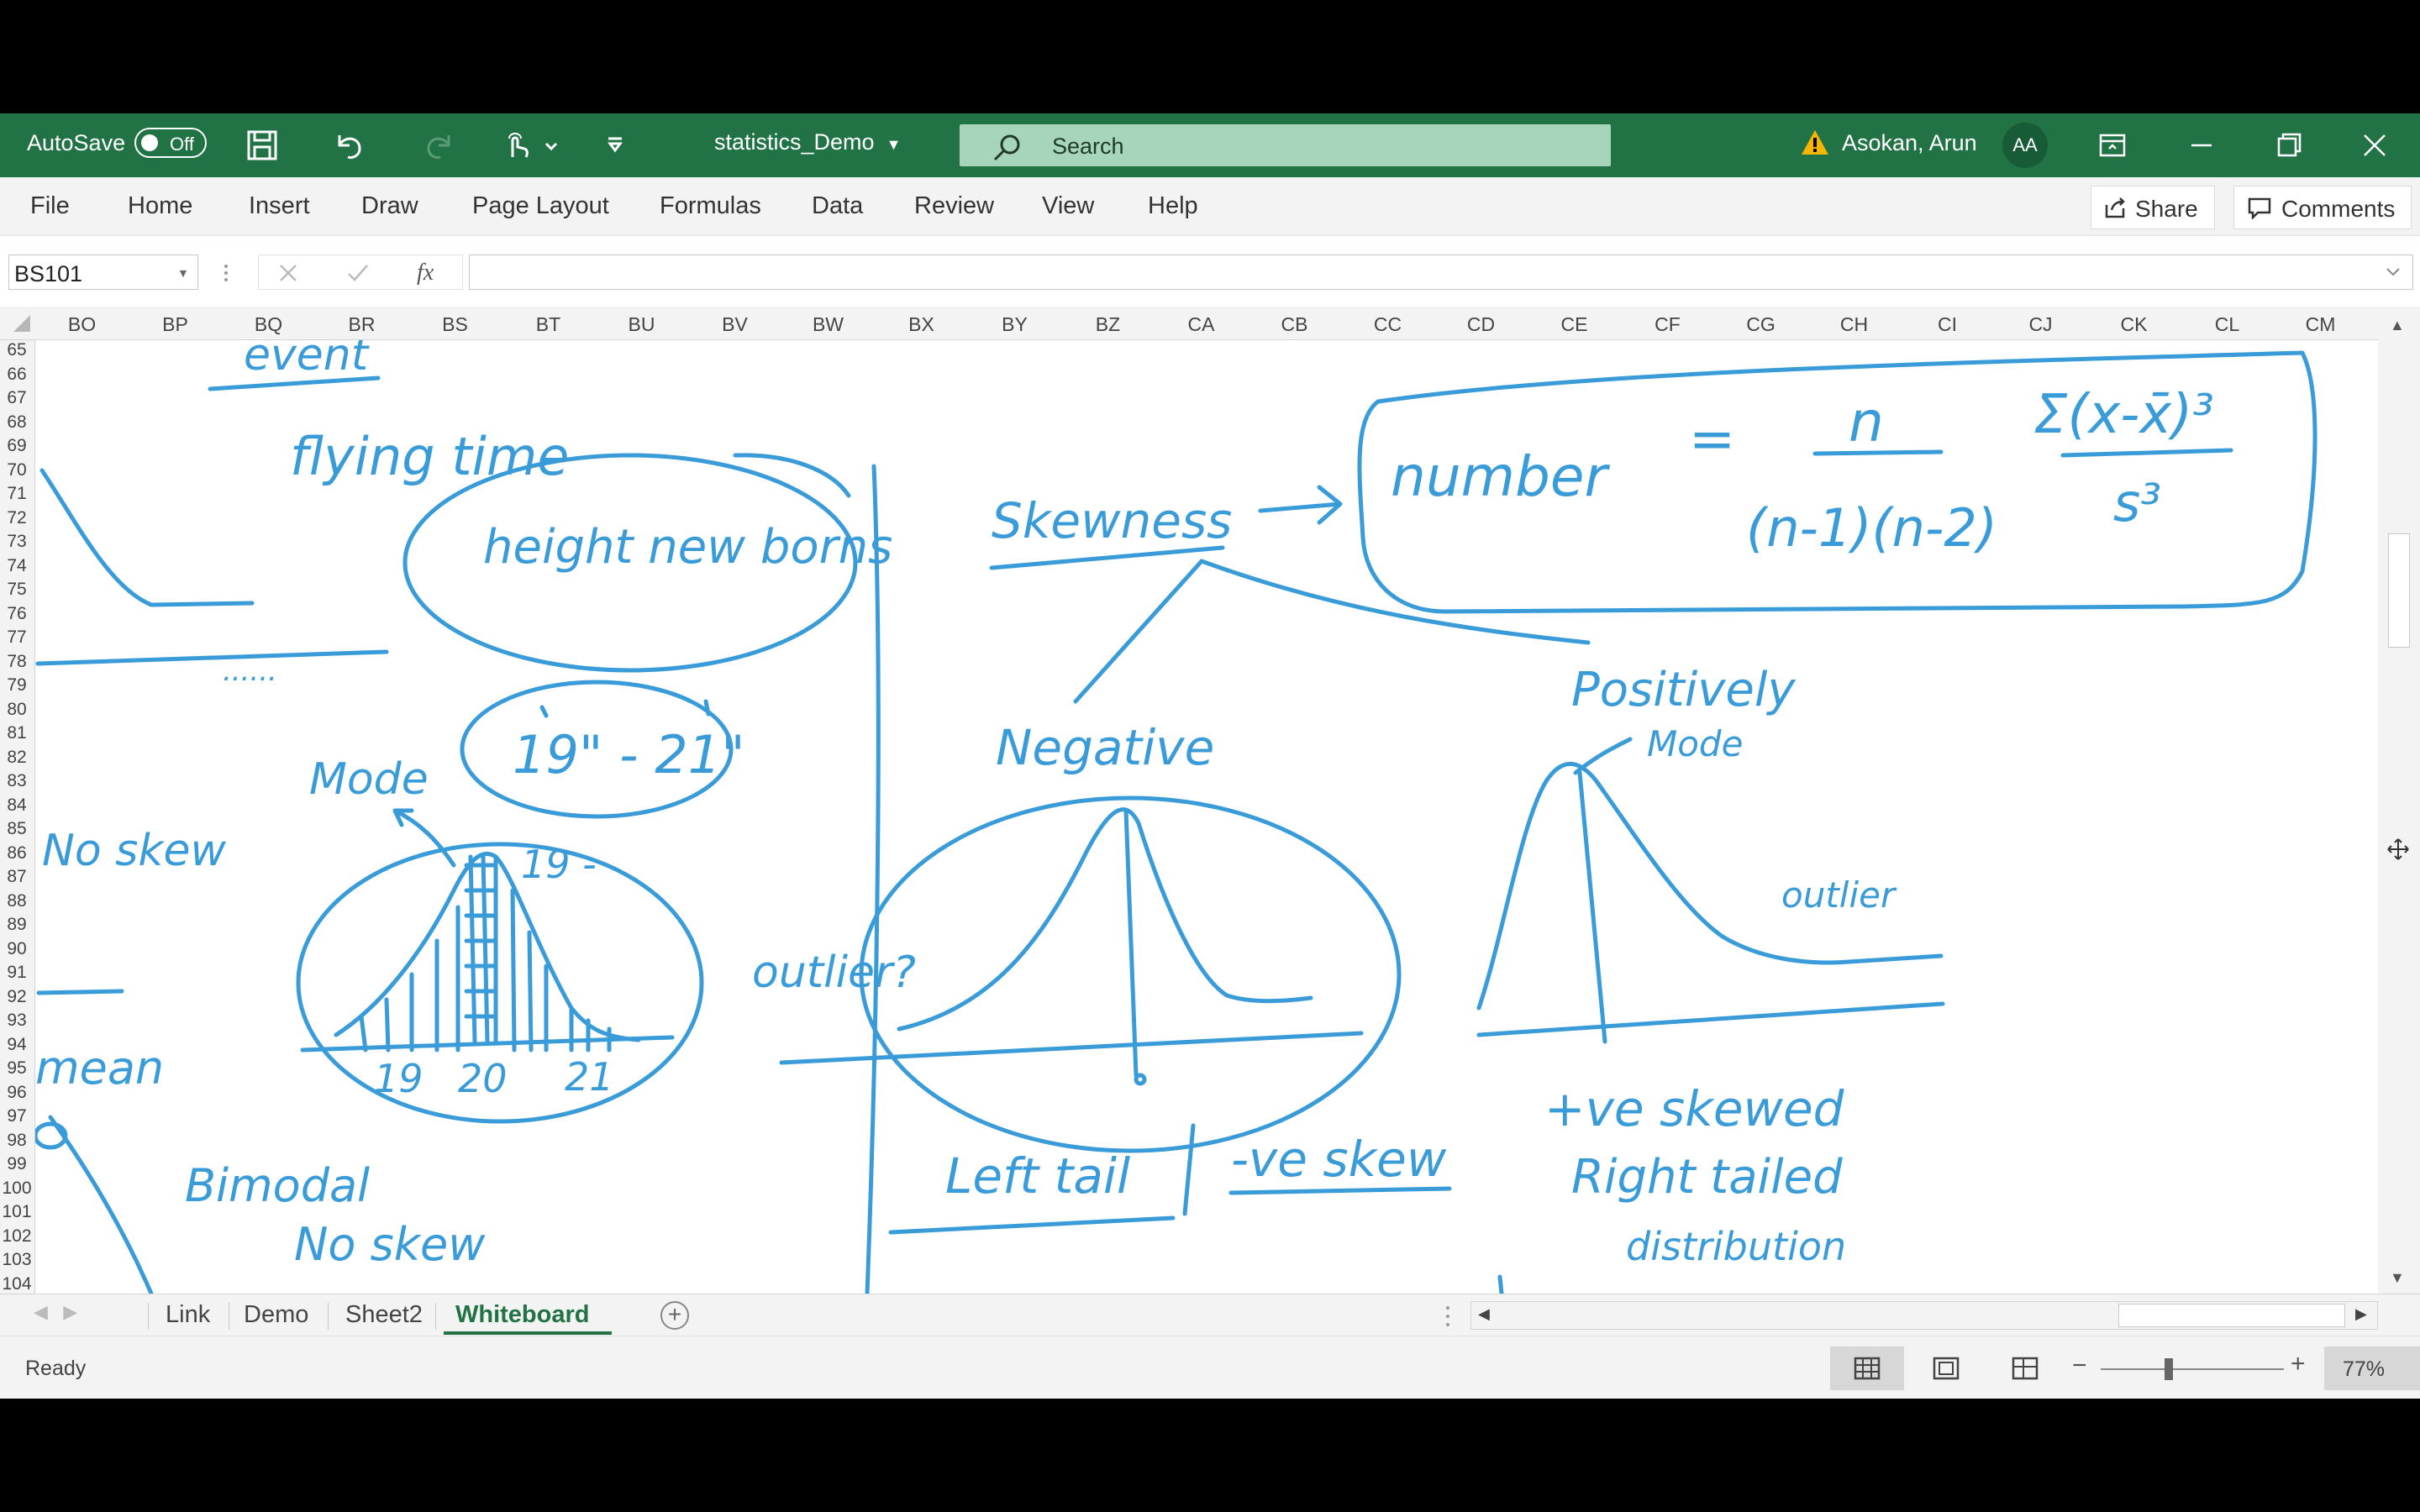  What do you see at coordinates (710, 206) in the screenshot?
I see `tab-formulas: Formulas` at bounding box center [710, 206].